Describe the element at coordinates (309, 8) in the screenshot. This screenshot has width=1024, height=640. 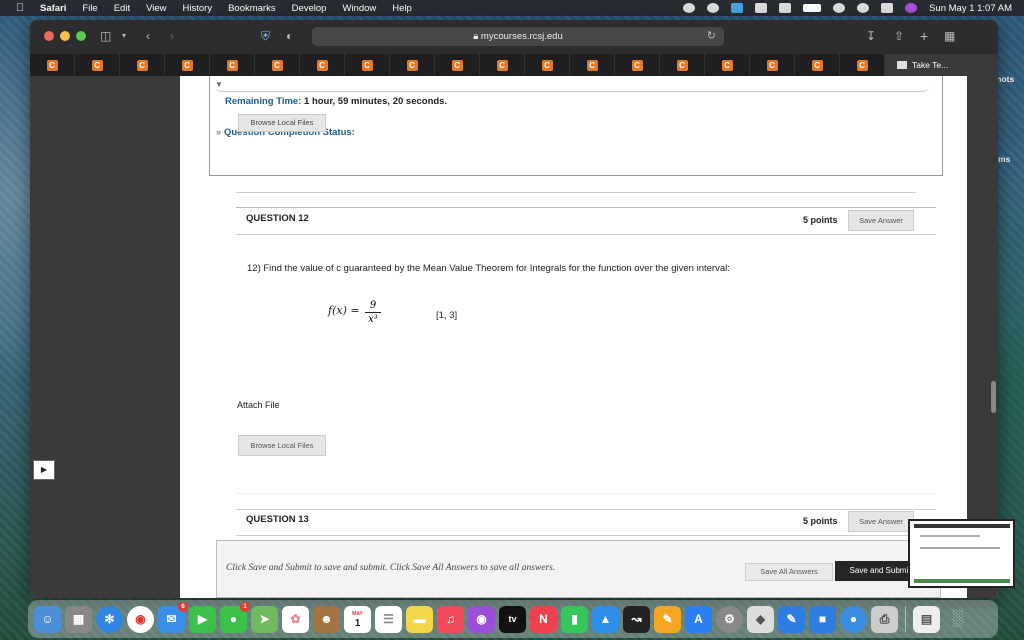
I see `menu-develop: Develop` at that location.